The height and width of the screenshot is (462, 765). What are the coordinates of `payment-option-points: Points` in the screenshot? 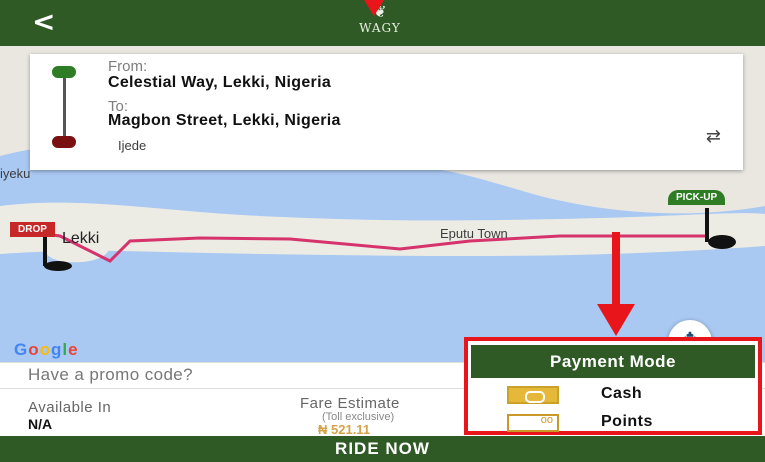 It's located at (613, 423).